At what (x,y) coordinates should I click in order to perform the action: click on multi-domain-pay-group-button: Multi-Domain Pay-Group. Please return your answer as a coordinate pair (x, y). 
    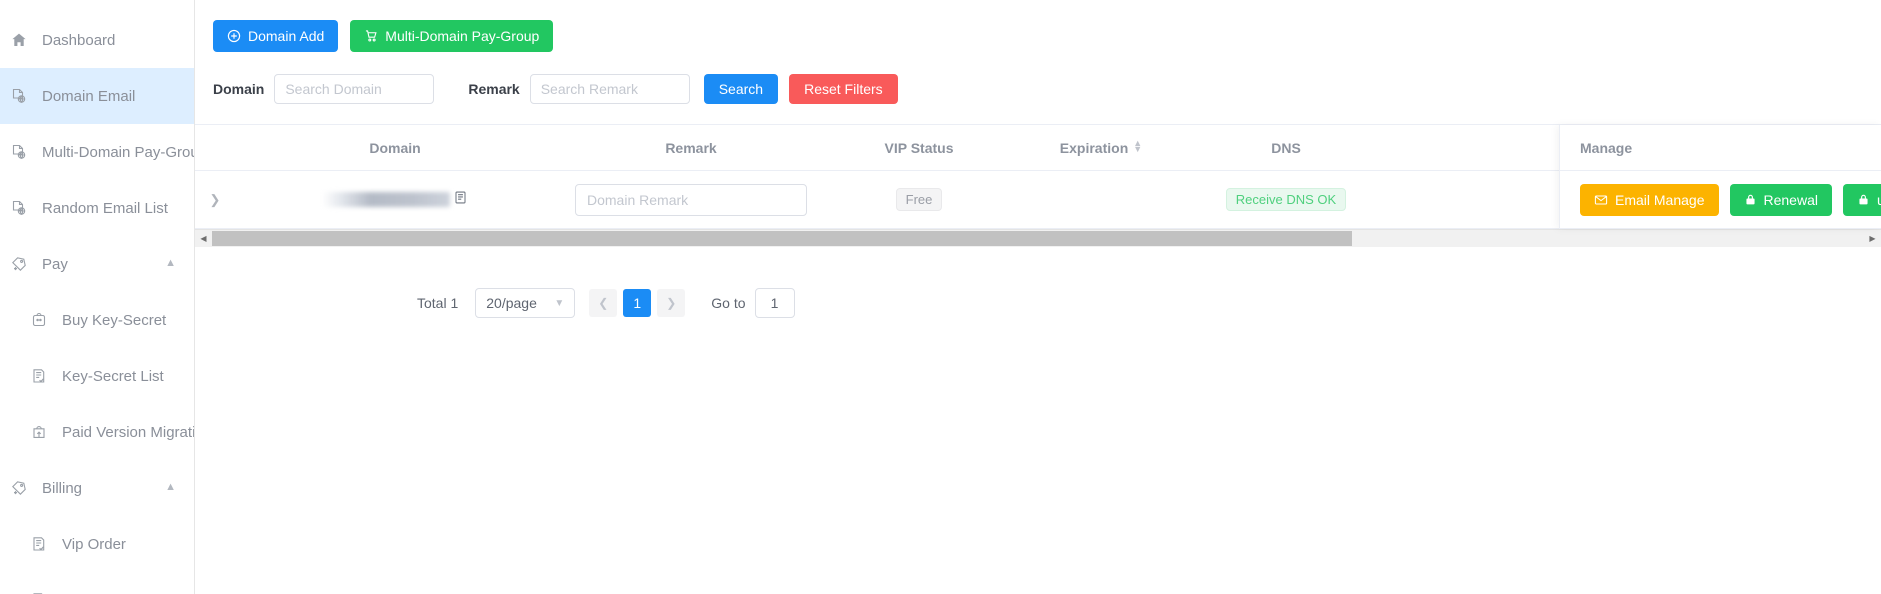
    Looking at the image, I should click on (452, 36).